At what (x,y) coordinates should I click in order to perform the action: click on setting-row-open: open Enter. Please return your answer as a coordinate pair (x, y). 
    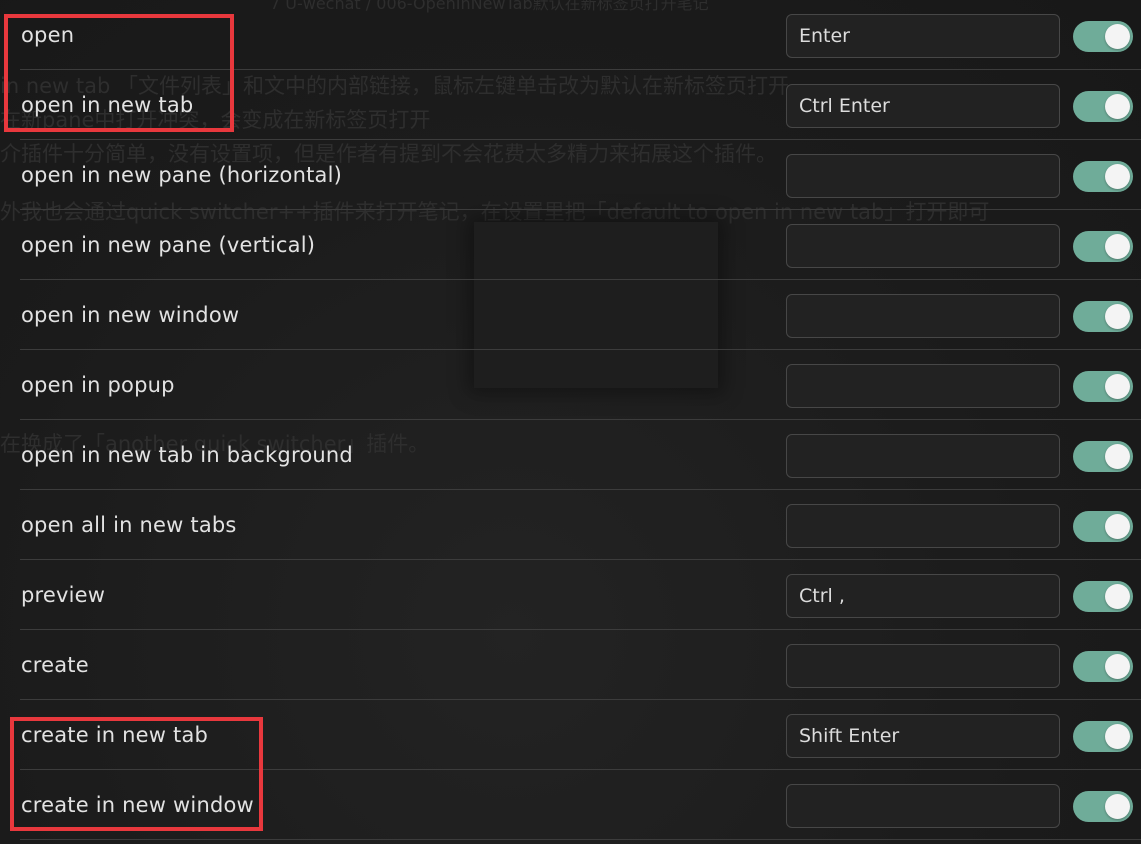
    Looking at the image, I should click on (580, 35).